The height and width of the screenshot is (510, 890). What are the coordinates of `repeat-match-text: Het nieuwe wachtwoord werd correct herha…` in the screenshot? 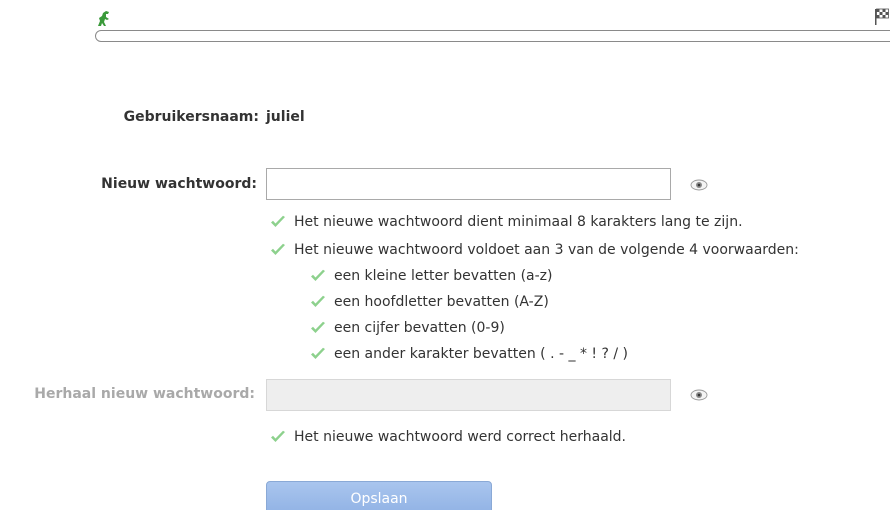 It's located at (460, 437).